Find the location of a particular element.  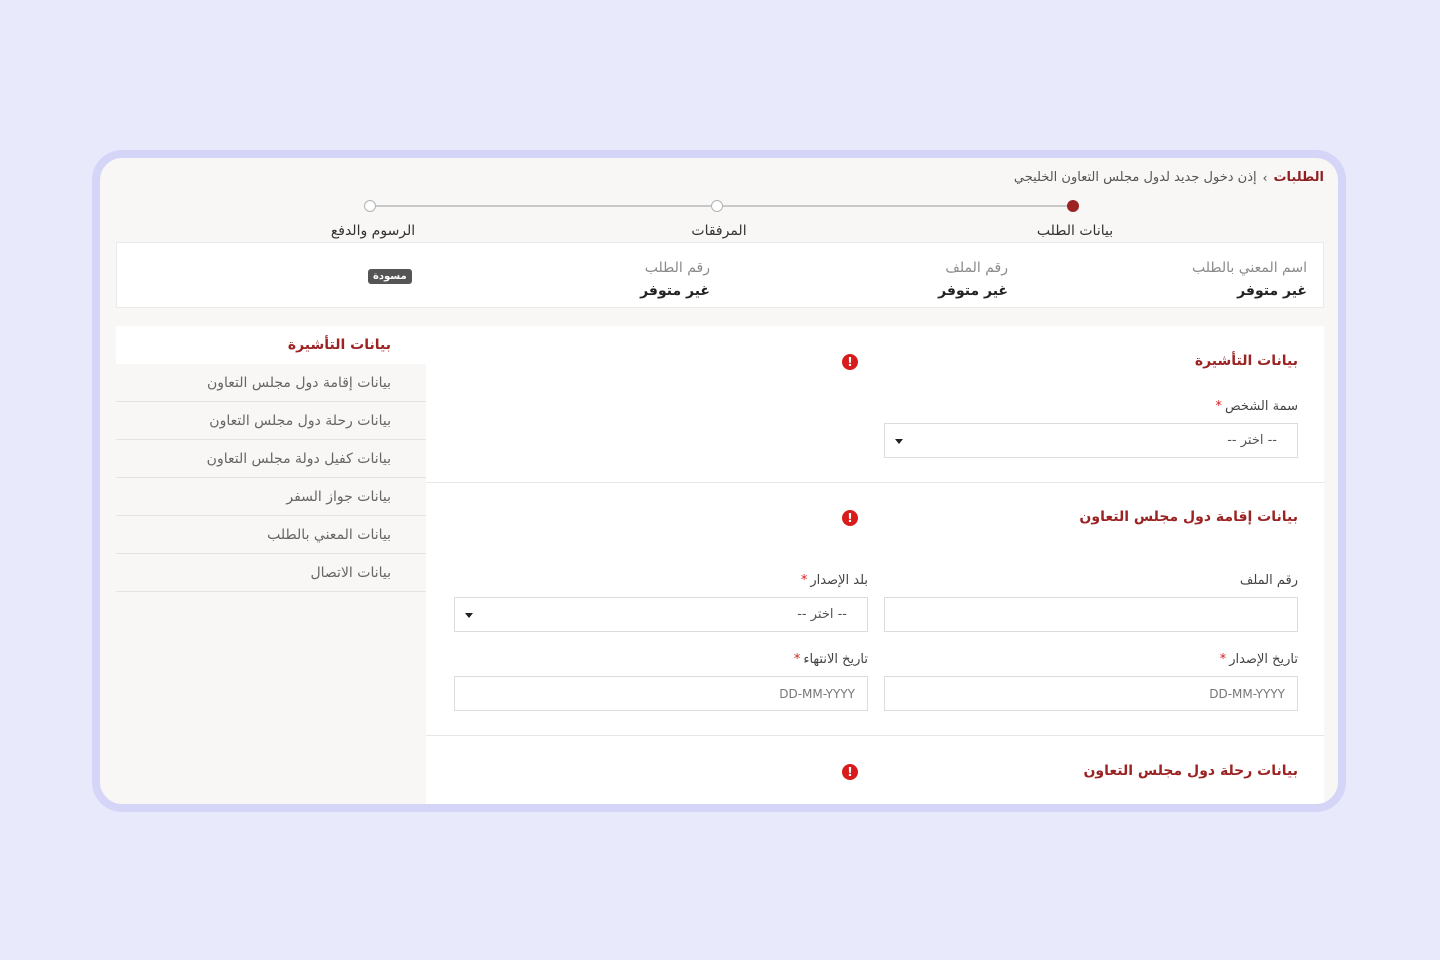

residence-file-no-input is located at coordinates (1091, 614).